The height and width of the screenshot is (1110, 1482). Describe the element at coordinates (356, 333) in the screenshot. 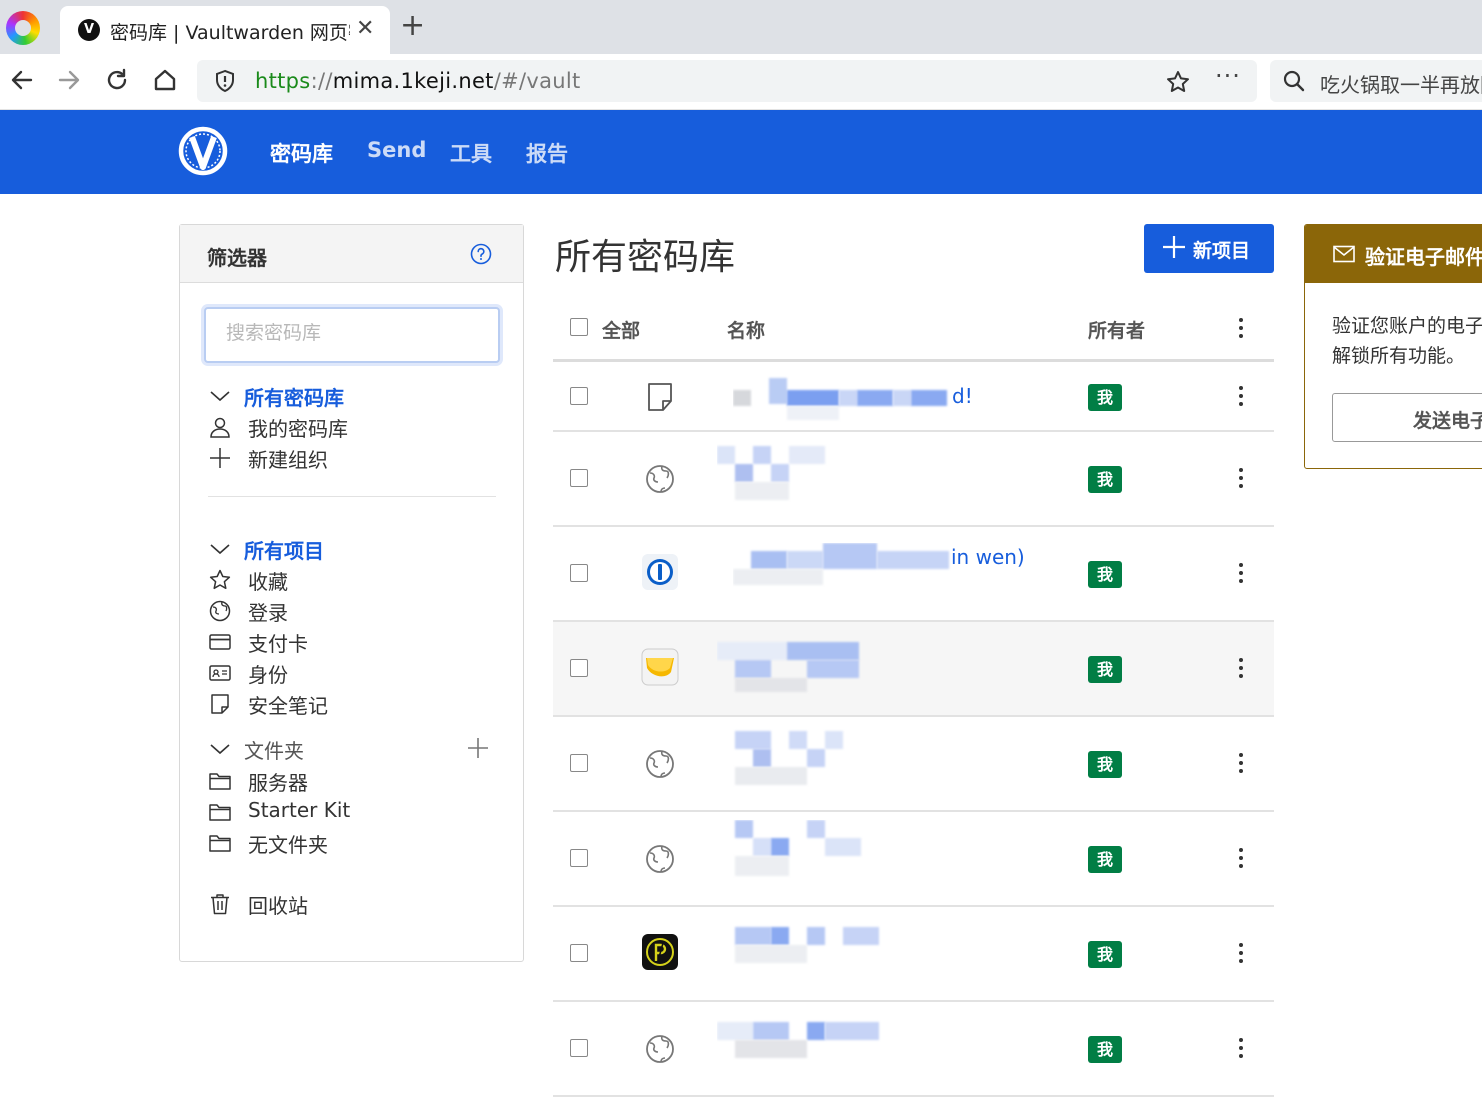

I see `vault-search-input` at that location.